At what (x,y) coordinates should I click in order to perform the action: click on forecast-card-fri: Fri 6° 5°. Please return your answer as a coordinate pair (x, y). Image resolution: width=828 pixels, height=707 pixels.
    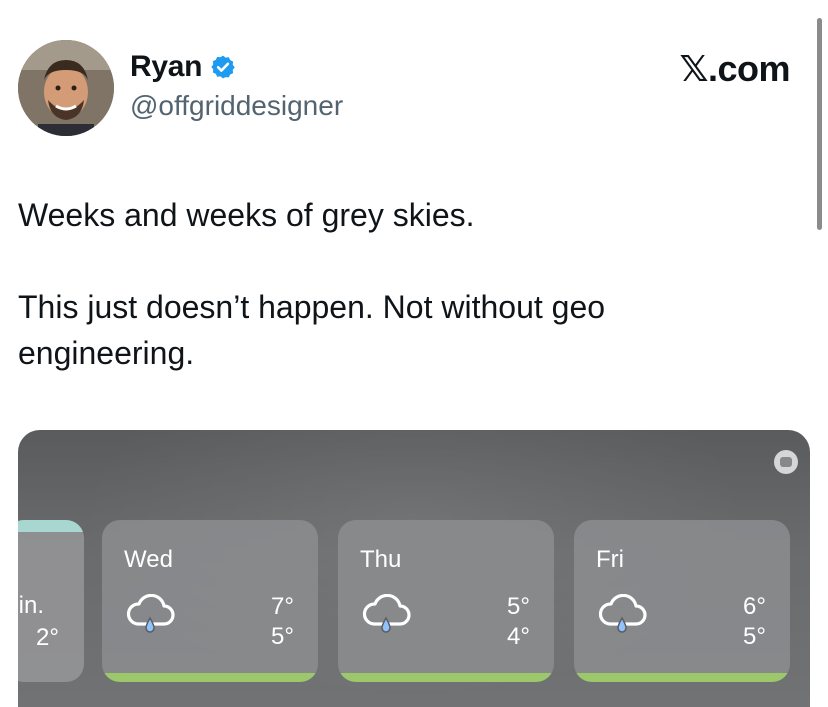
    Looking at the image, I should click on (682, 601).